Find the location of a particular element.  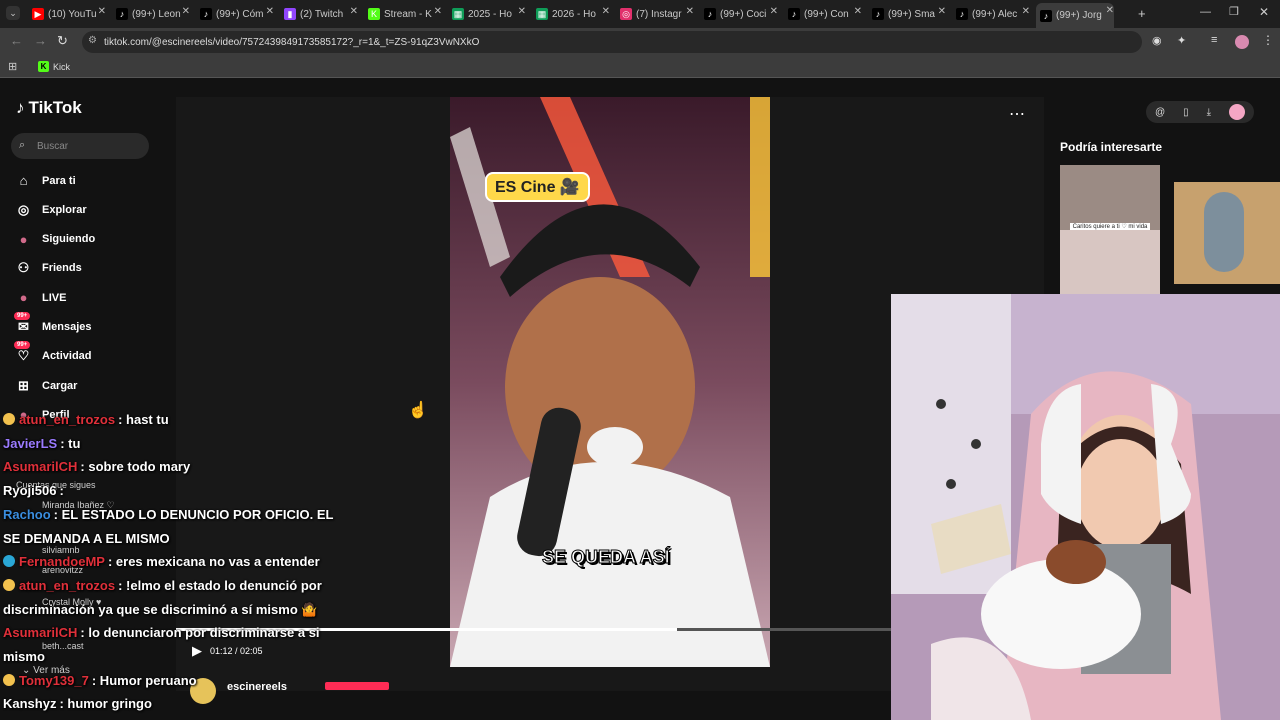

nav-label: Para ti is located at coordinates (59, 180).